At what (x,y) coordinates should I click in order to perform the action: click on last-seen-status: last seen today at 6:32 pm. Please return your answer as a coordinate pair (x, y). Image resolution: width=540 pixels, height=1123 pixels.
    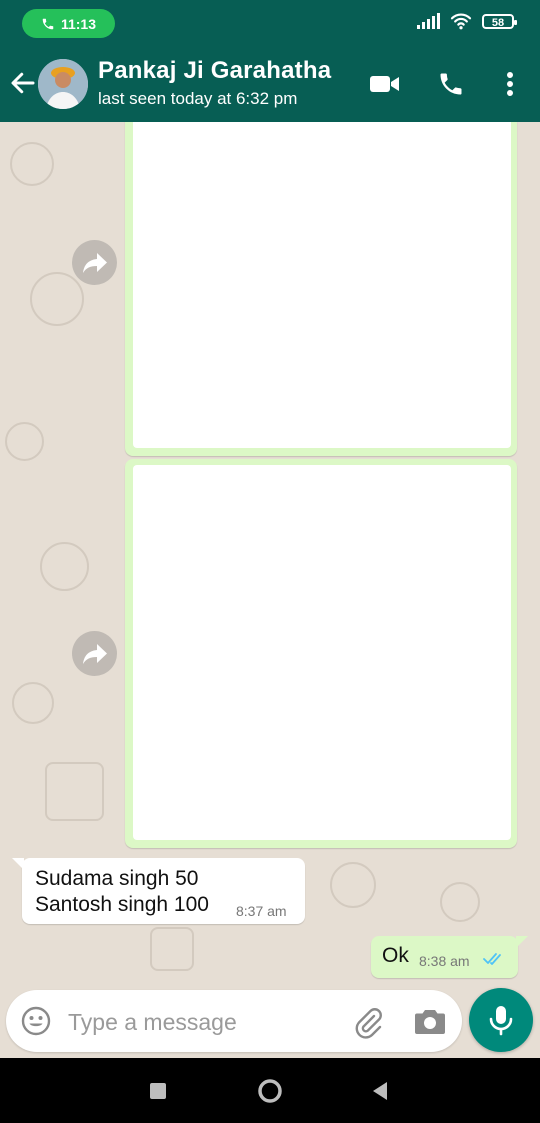
    Looking at the image, I should click on (198, 98).